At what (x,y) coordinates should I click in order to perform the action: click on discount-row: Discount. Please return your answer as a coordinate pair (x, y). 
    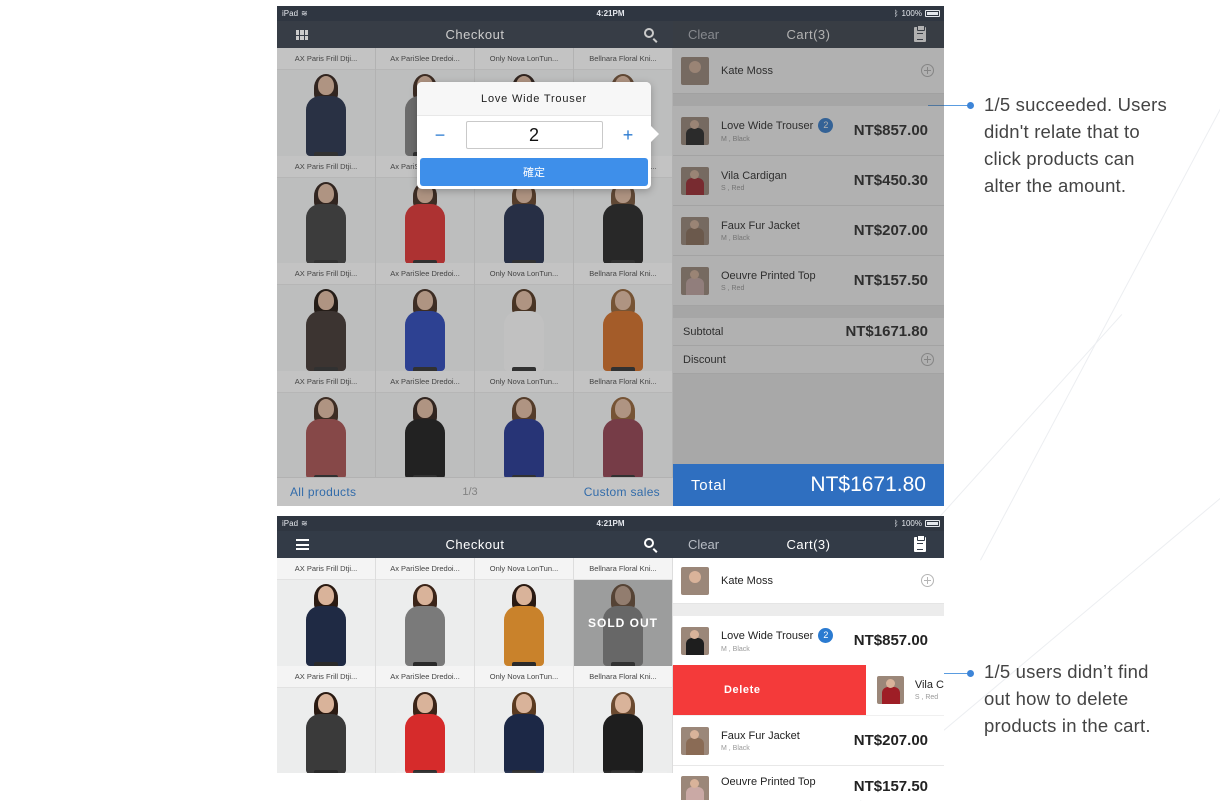
    Looking at the image, I should click on (808, 360).